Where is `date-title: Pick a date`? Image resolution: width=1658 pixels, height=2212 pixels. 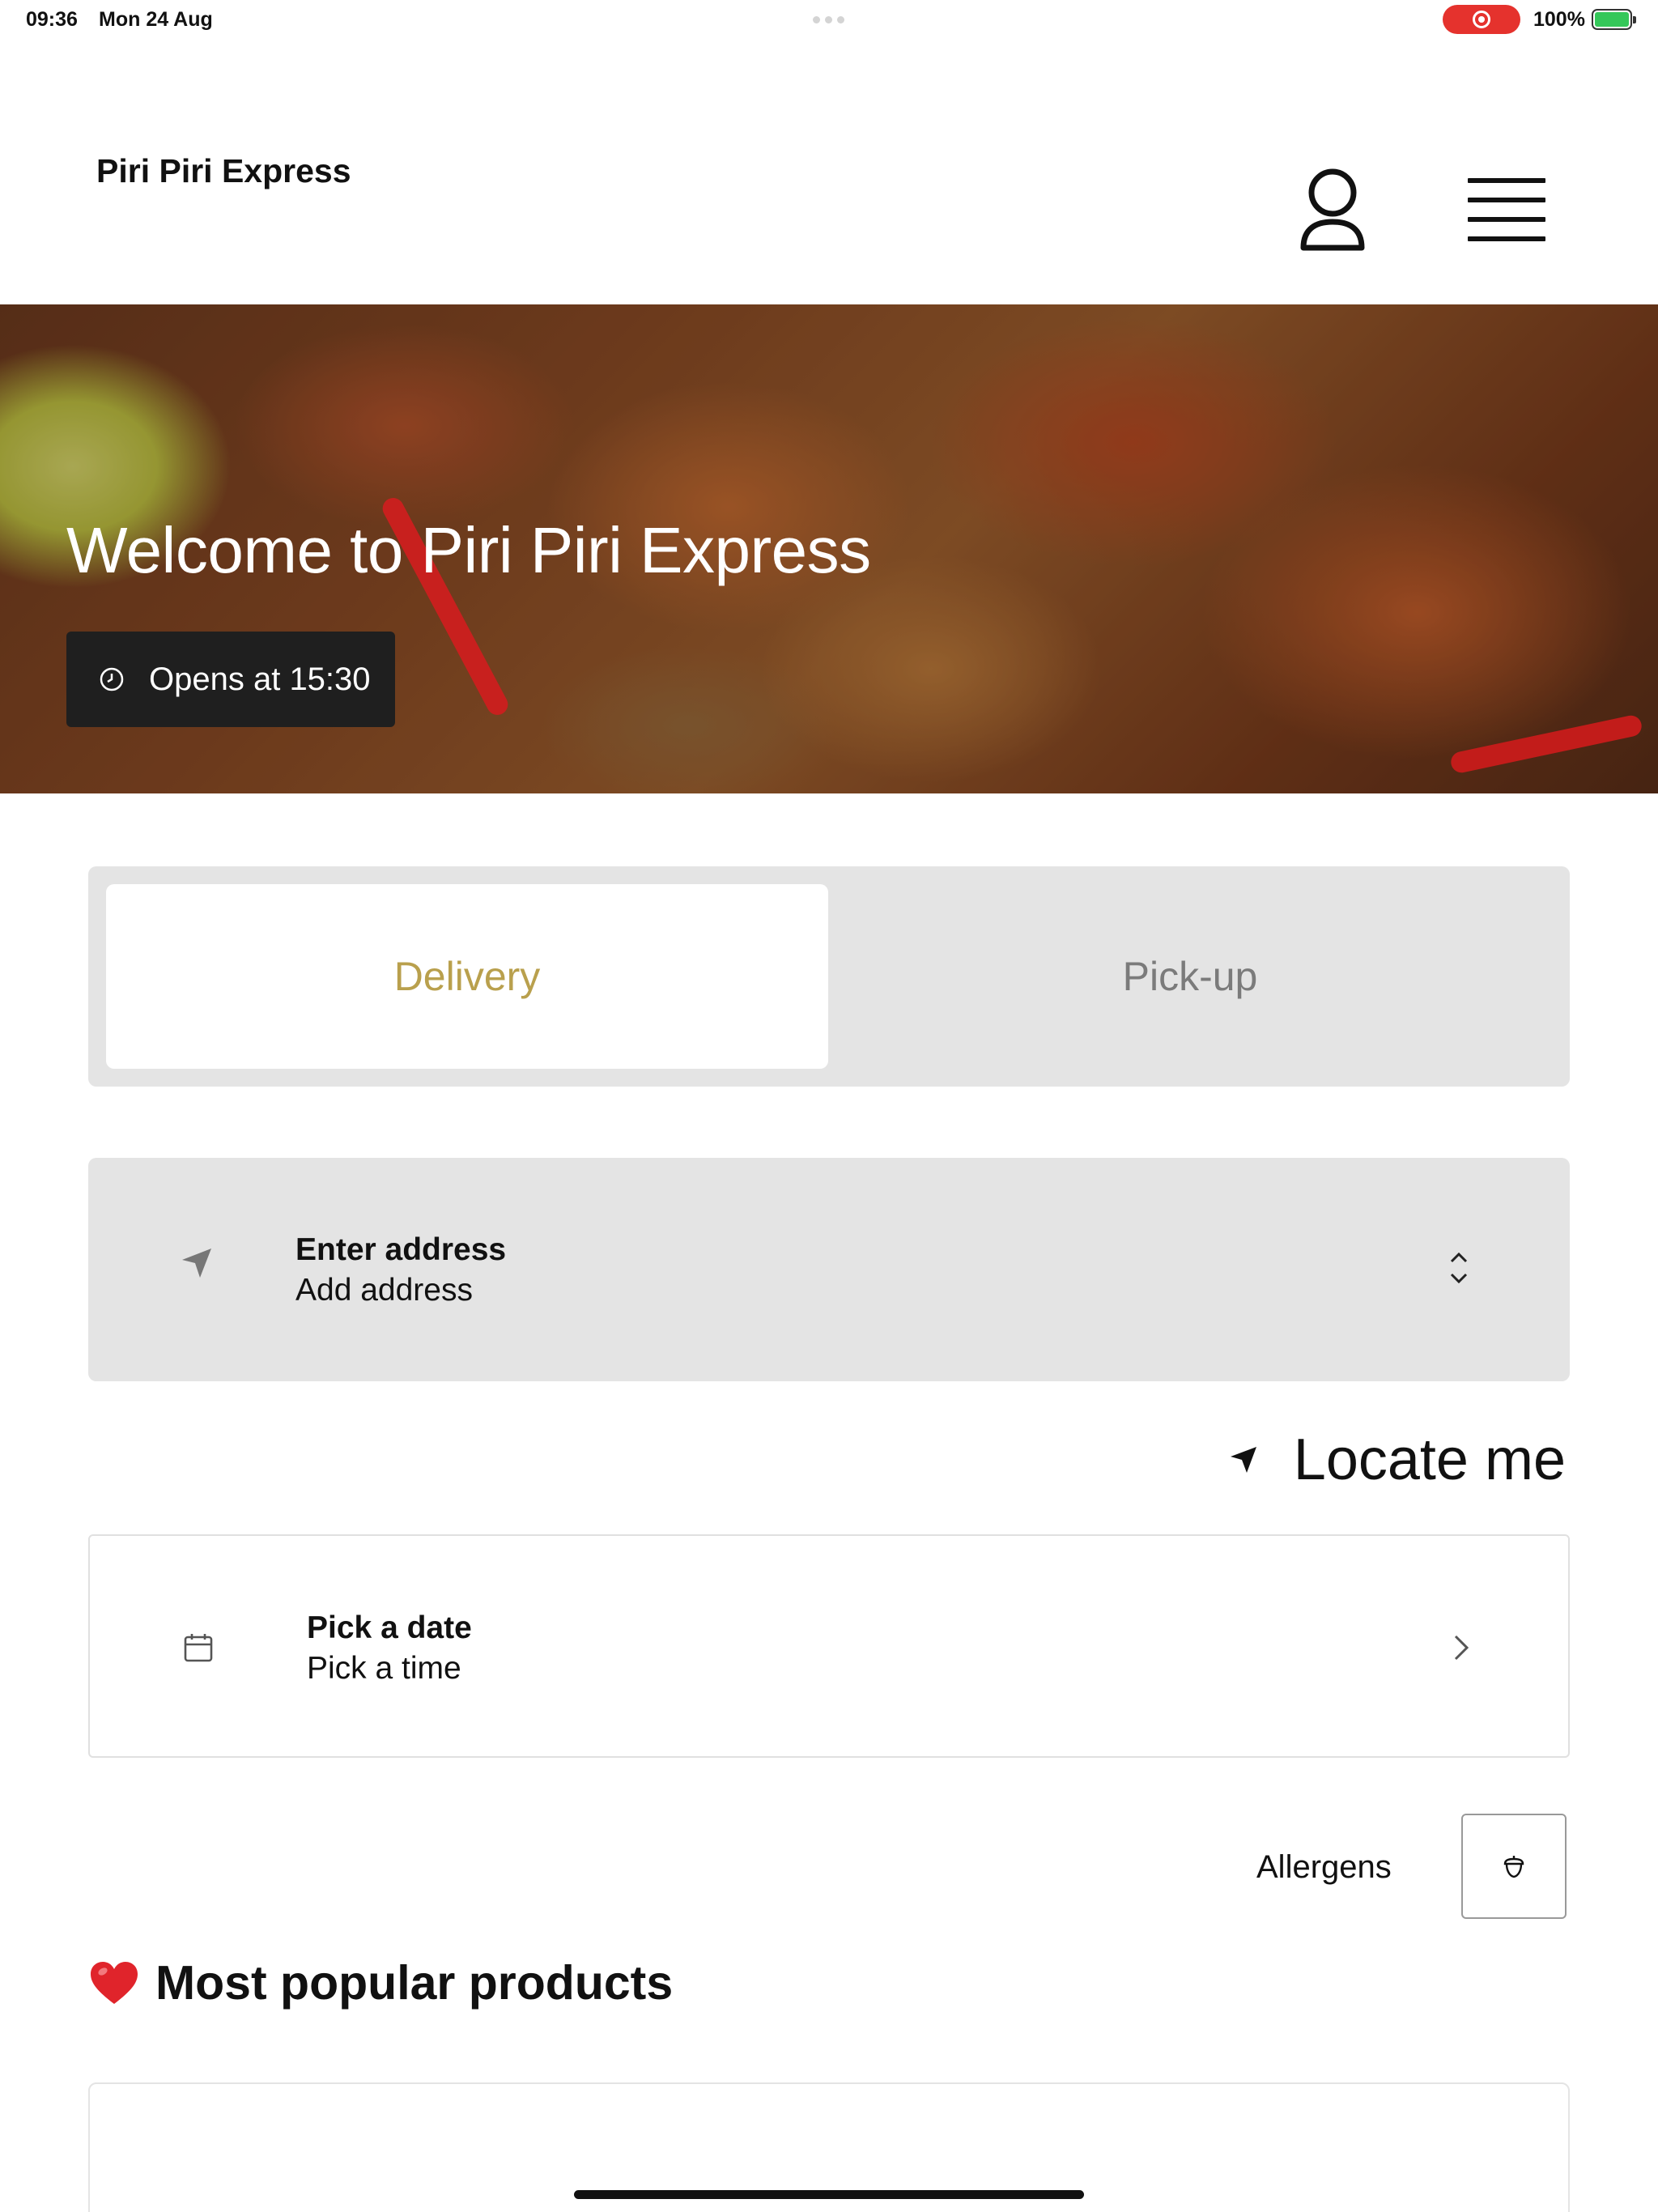
date-title: Pick a date is located at coordinates (389, 1628).